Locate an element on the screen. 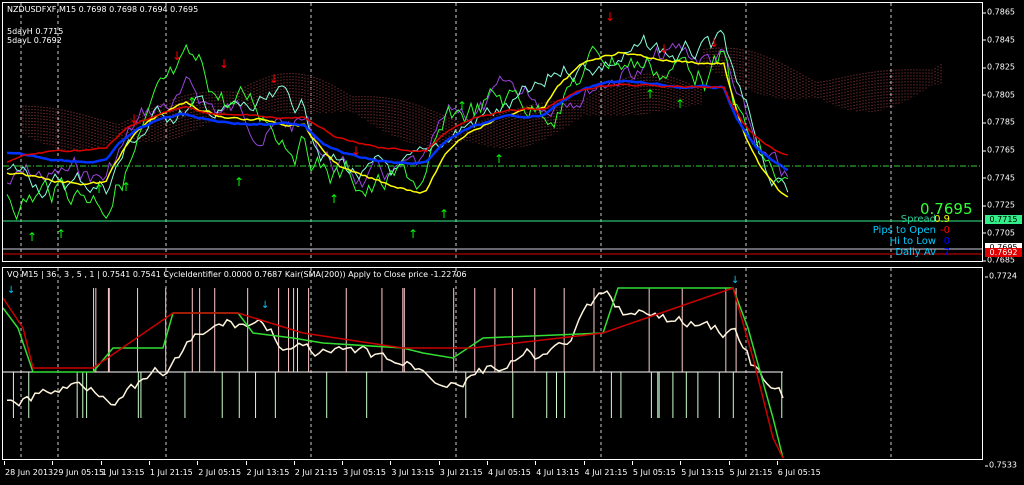  info-label: Pips to Open is located at coordinates (904, 230).